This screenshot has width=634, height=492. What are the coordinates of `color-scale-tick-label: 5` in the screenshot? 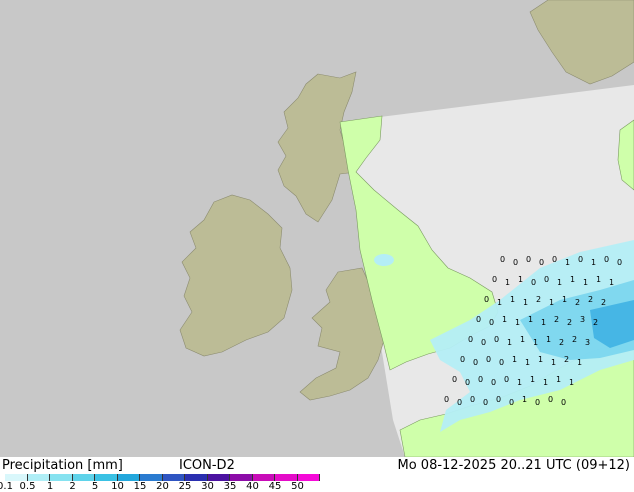 It's located at (95, 486).